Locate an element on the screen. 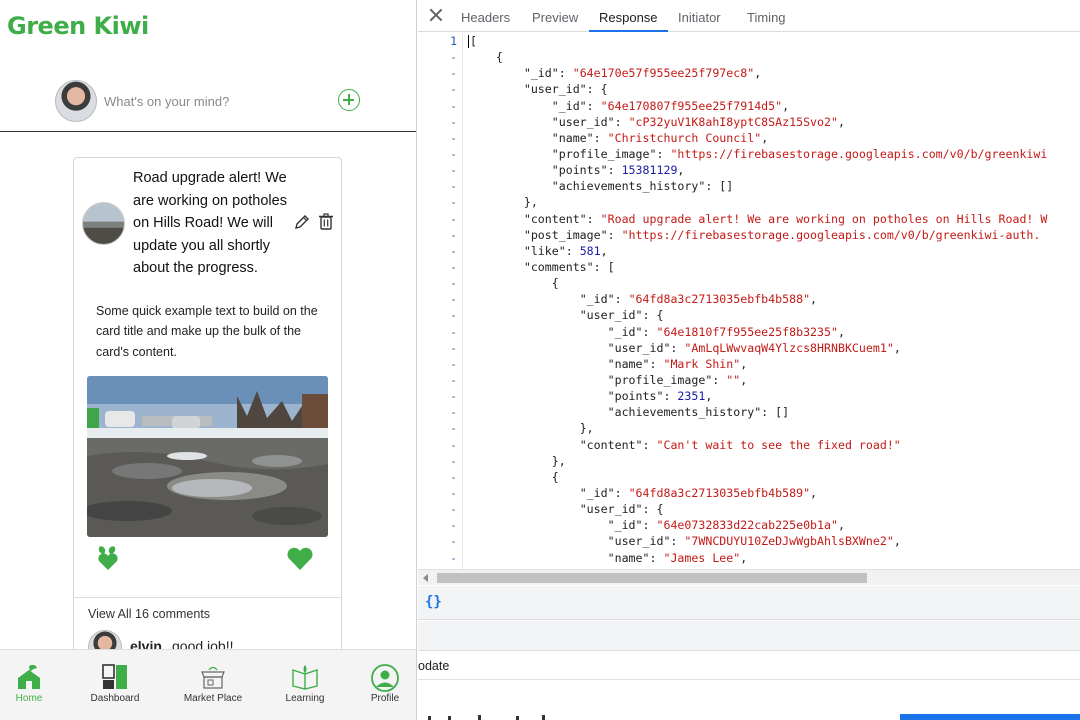 This screenshot has width=1080, height=720. json-key: "post_image": is located at coordinates (569, 234).